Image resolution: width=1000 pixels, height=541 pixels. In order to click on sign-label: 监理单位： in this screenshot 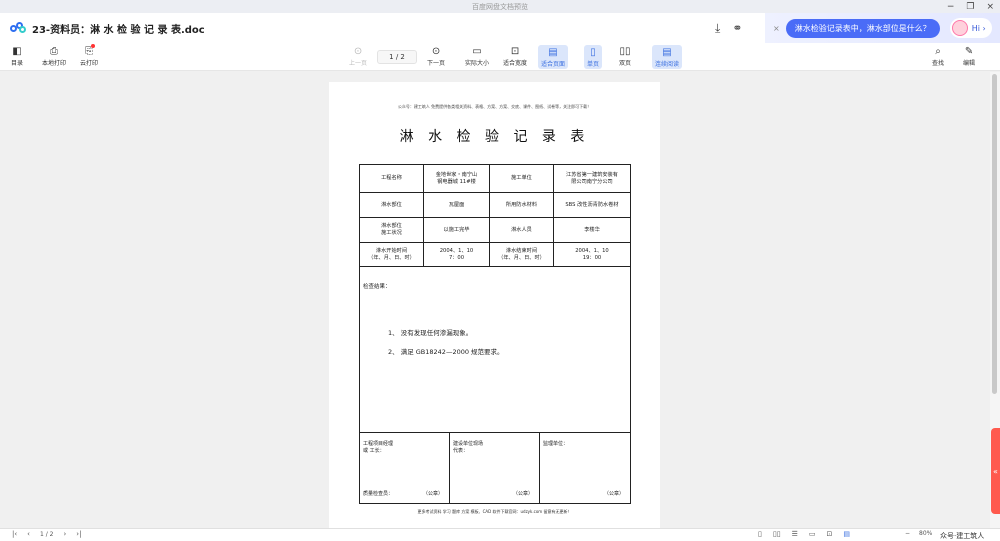, I will do `click(556, 444)`.